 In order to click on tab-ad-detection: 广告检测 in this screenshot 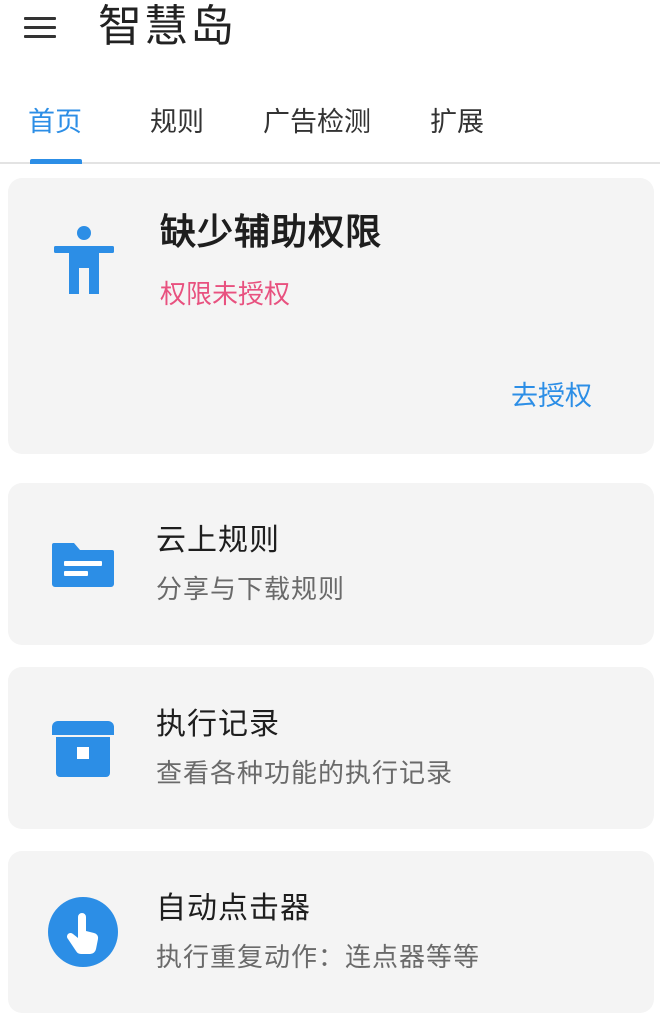, I will do `click(317, 123)`.